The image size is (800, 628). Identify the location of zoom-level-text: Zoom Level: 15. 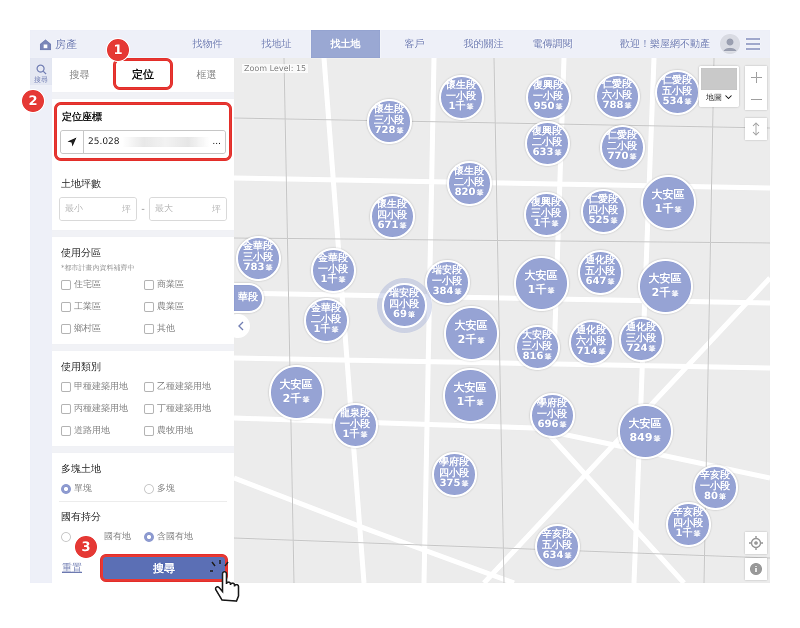
(275, 68).